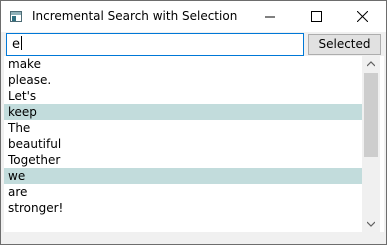 The image size is (387, 245). What do you see at coordinates (344, 44) in the screenshot?
I see `selected-button: Selected` at bounding box center [344, 44].